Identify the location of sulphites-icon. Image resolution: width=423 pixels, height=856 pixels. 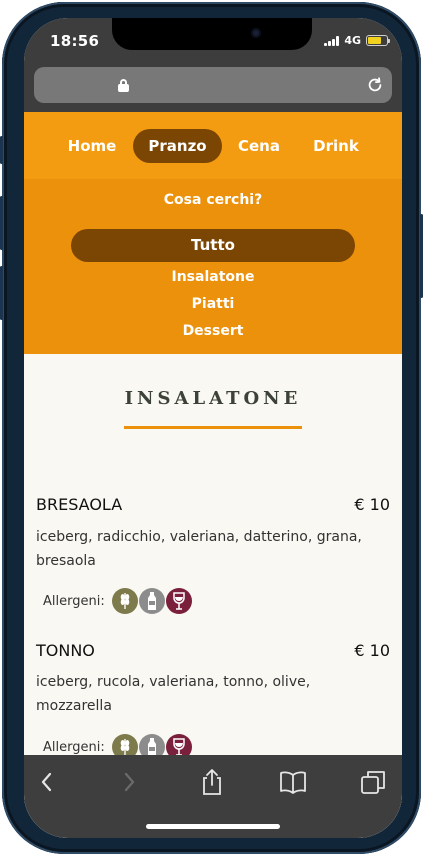
(178, 601).